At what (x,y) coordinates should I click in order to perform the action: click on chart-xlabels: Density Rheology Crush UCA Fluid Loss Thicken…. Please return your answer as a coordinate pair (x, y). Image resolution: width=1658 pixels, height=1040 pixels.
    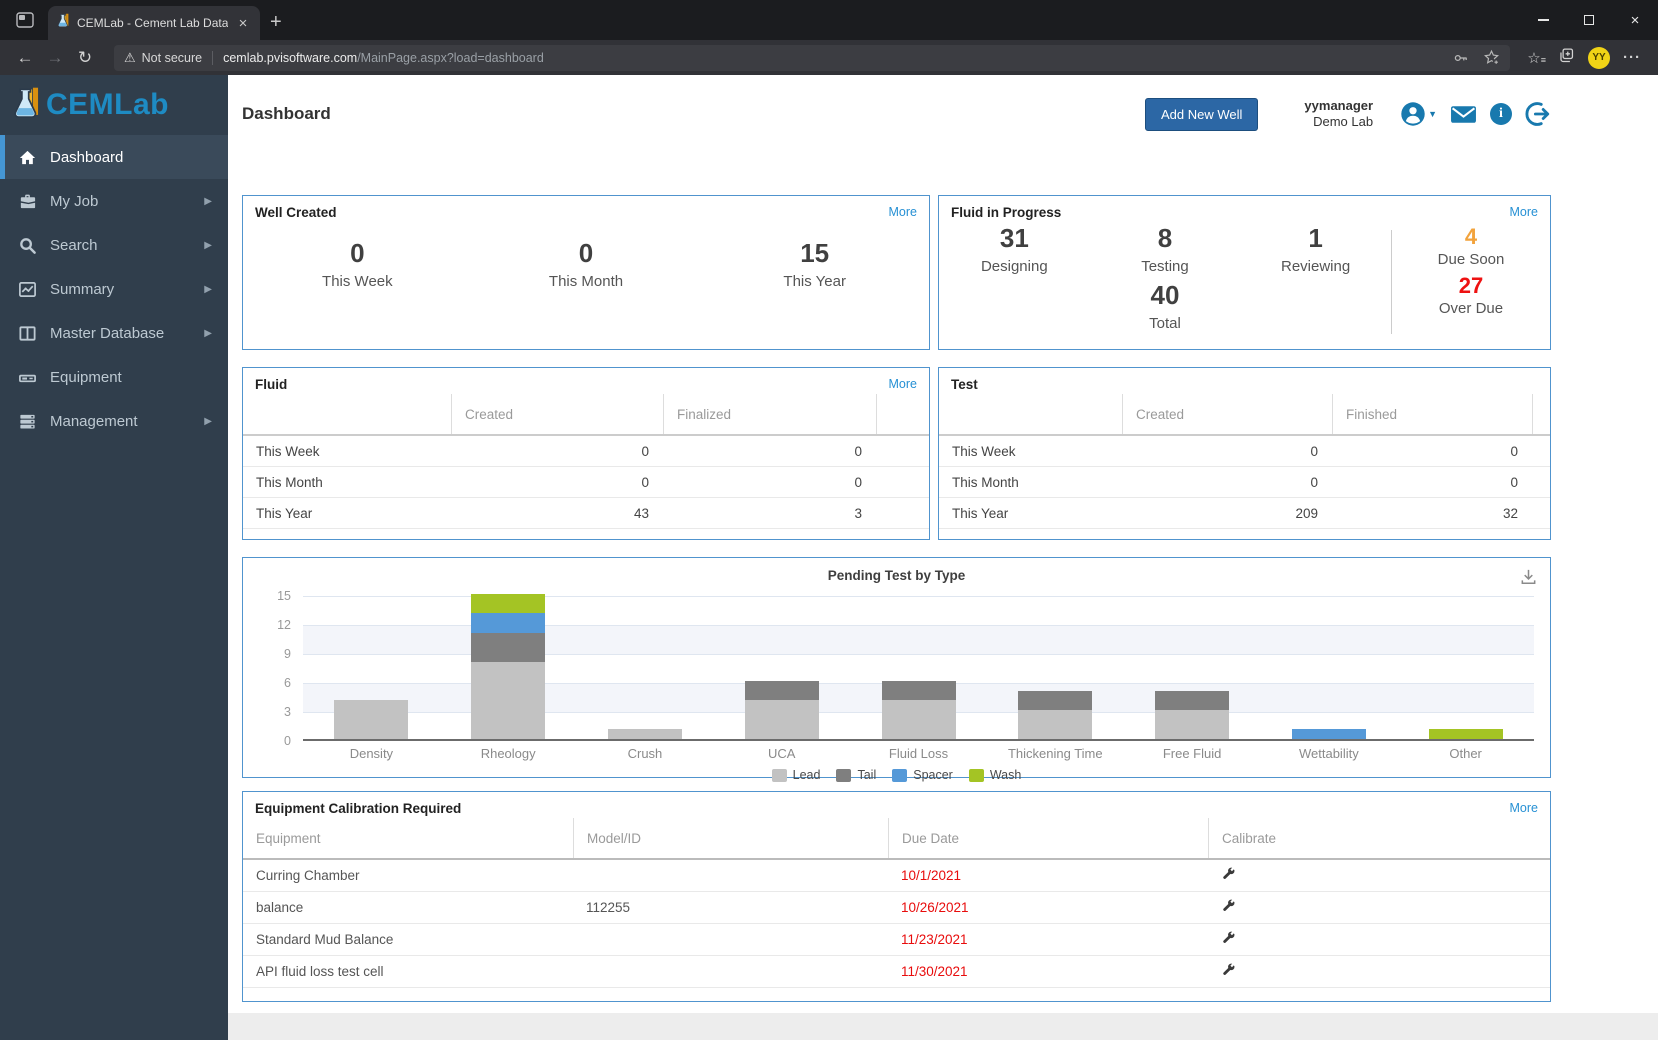
    Looking at the image, I should click on (896, 753).